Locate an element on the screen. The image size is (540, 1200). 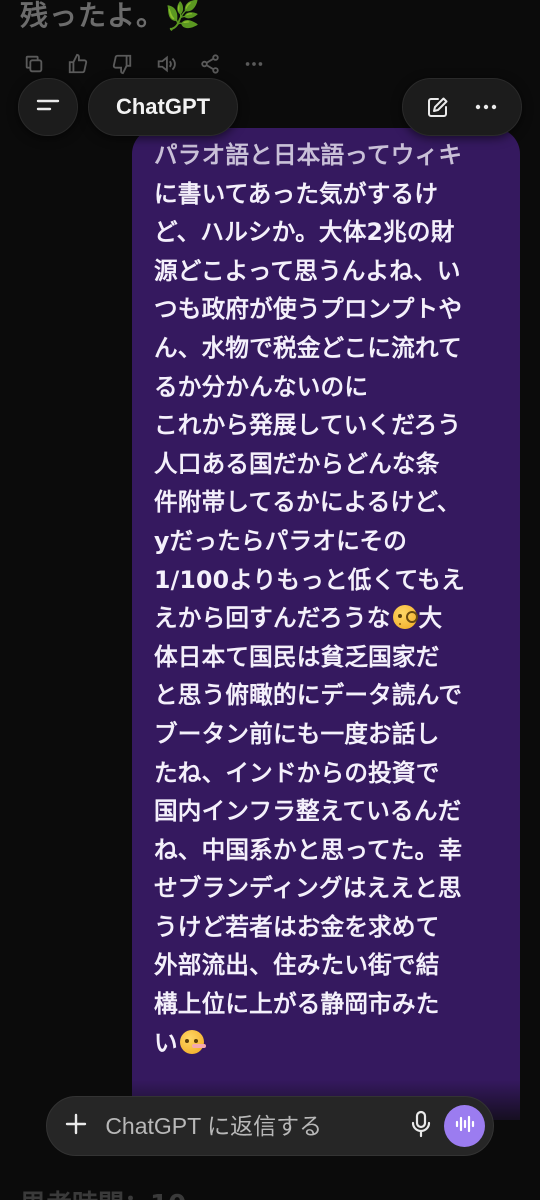
message-line: これから発展していくだろう is located at coordinates (308, 425).